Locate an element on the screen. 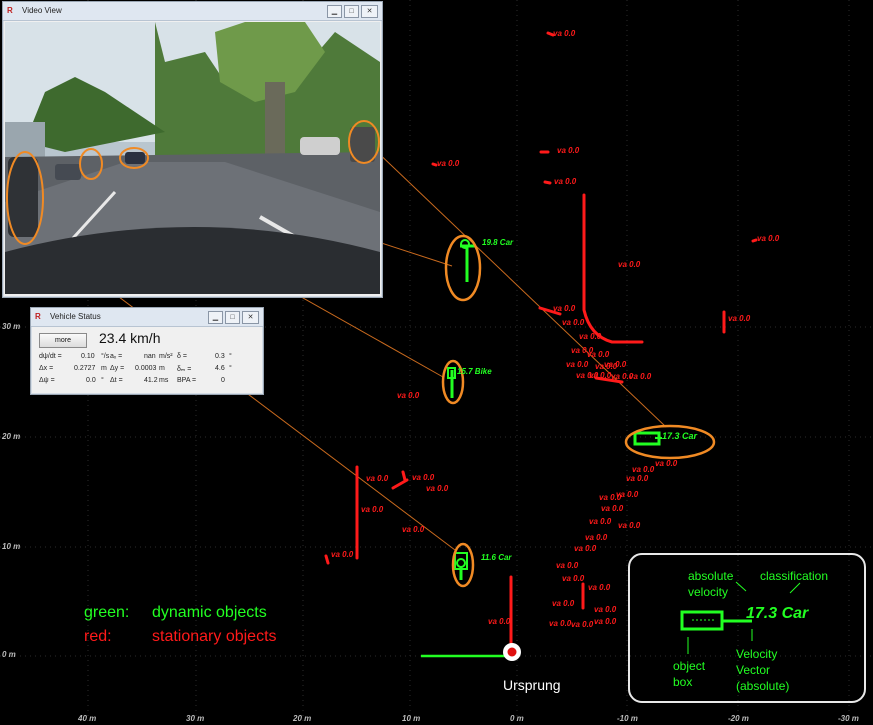 This screenshot has height=725, width=873. vehicle-status-titlebar: R Vehicle Status ▁ □ ✕ is located at coordinates (147, 317).